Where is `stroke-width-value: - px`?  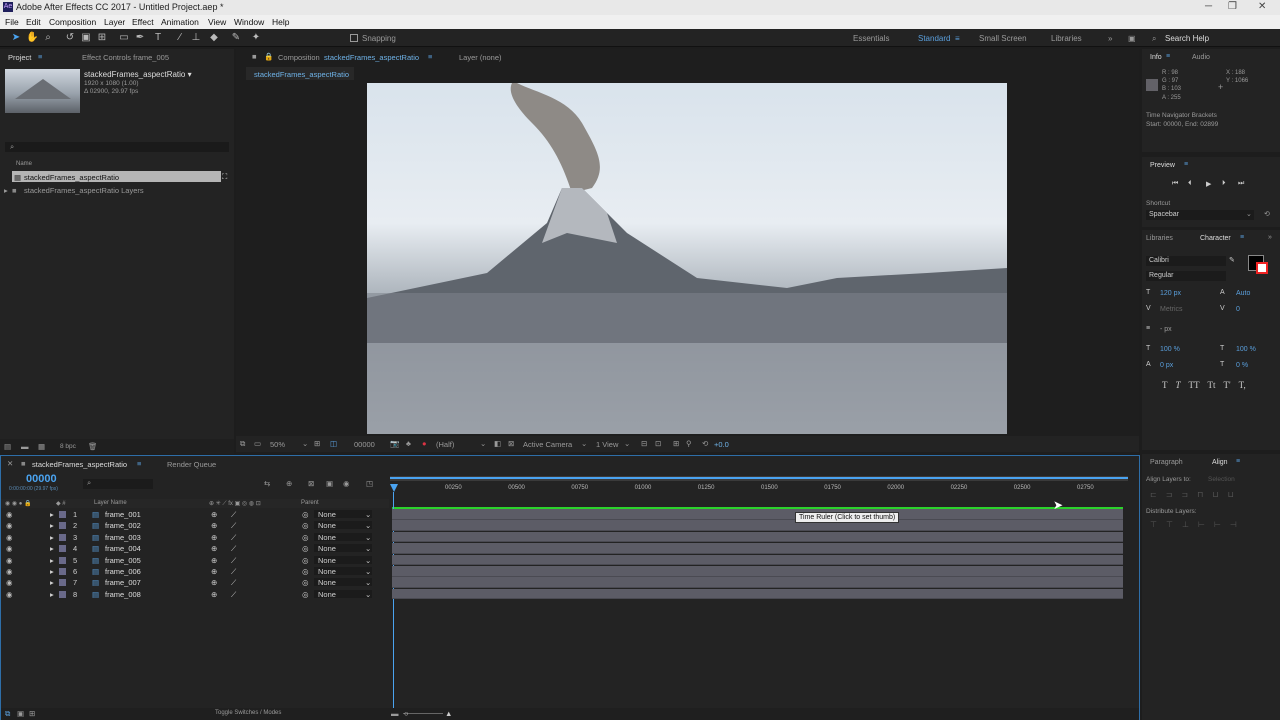 stroke-width-value: - px is located at coordinates (1166, 329).